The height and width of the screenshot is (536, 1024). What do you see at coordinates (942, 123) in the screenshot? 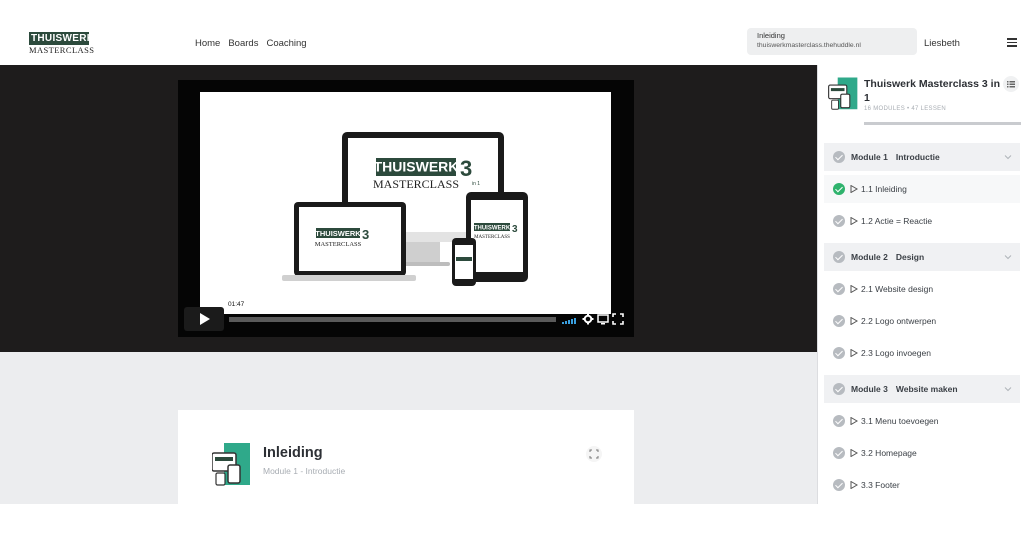
I see `course-progress-bar` at bounding box center [942, 123].